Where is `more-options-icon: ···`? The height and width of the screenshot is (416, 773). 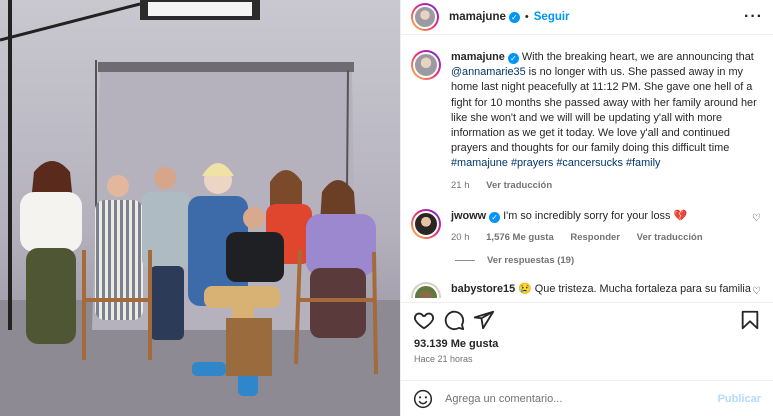
more-options-icon: ··· is located at coordinates (753, 17).